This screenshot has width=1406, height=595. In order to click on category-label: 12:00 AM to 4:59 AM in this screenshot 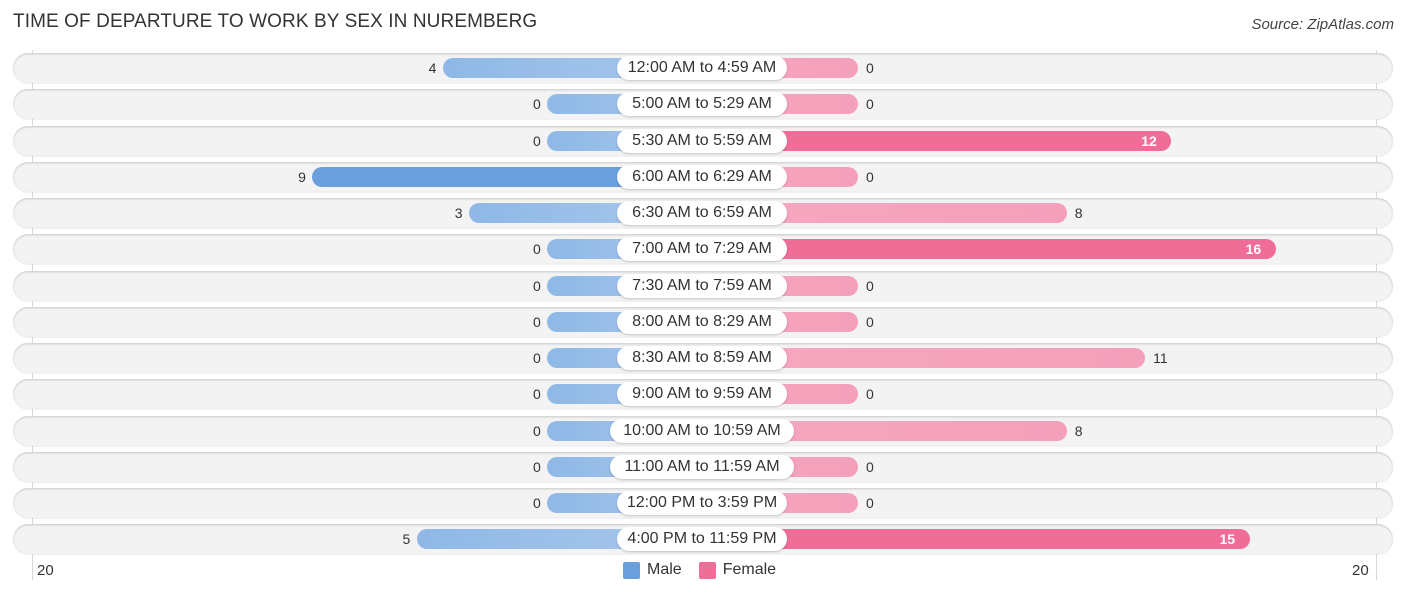, I will do `click(702, 68)`.